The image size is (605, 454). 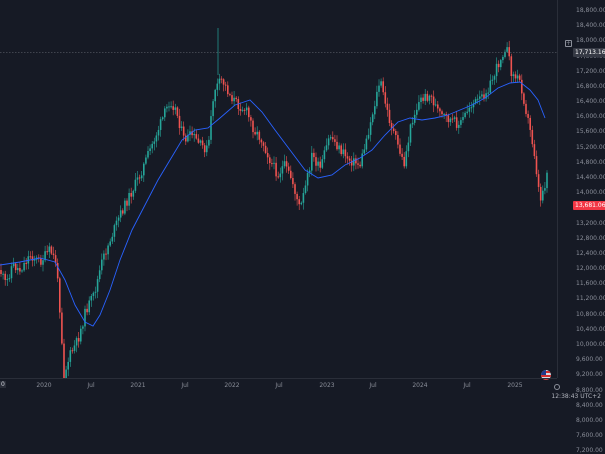 I want to click on price-tick-label: 14,400.00, so click(x=590, y=177).